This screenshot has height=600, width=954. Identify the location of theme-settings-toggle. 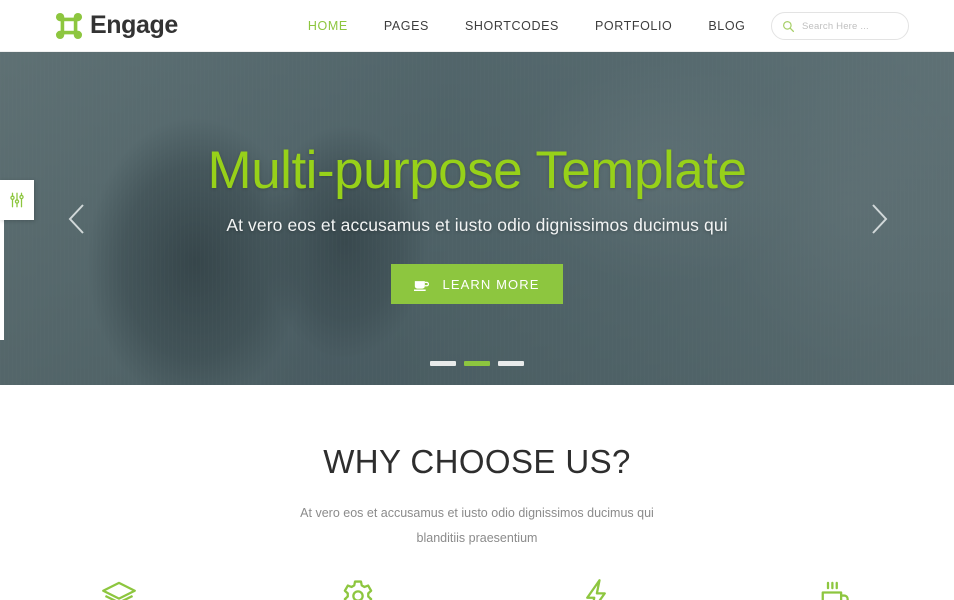
(17, 200).